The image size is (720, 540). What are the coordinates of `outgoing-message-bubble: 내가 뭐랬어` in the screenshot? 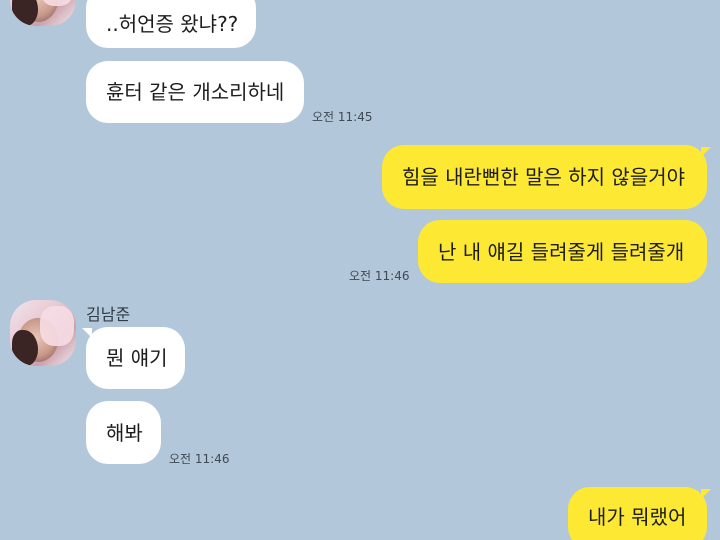 It's located at (637, 513).